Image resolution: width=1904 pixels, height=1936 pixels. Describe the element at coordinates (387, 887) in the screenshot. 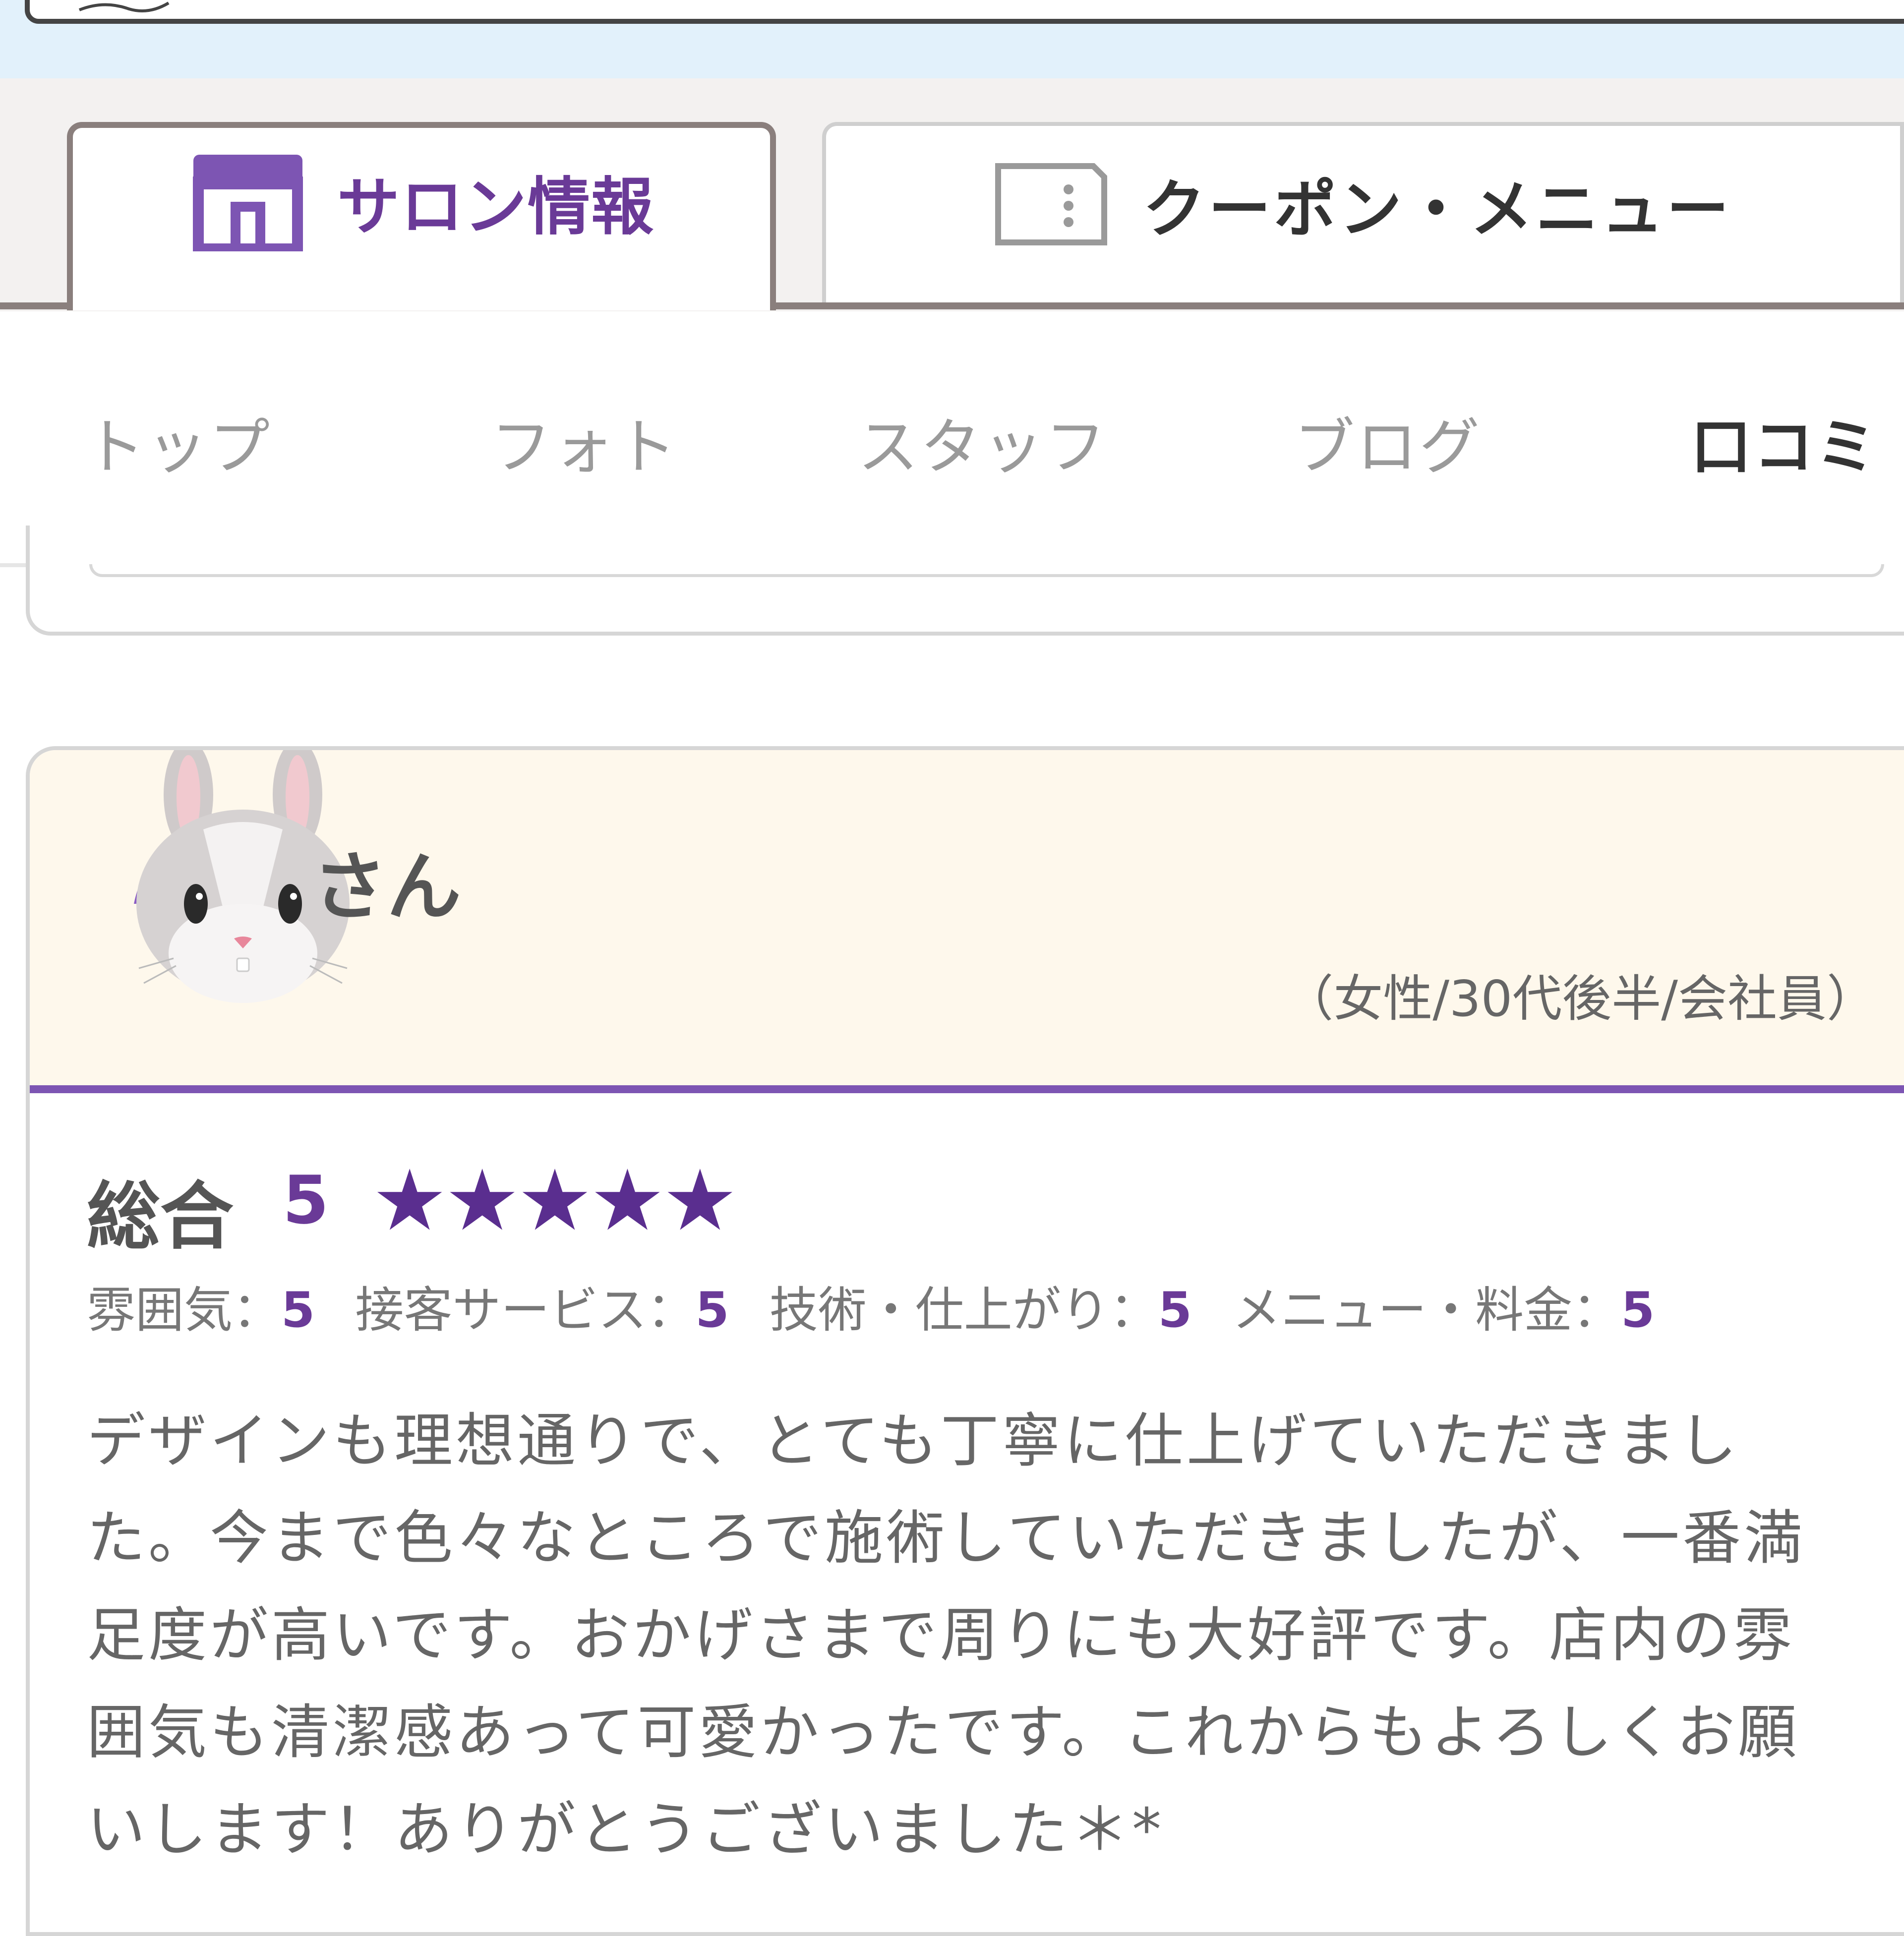

I see `reviewer-name: さん` at that location.